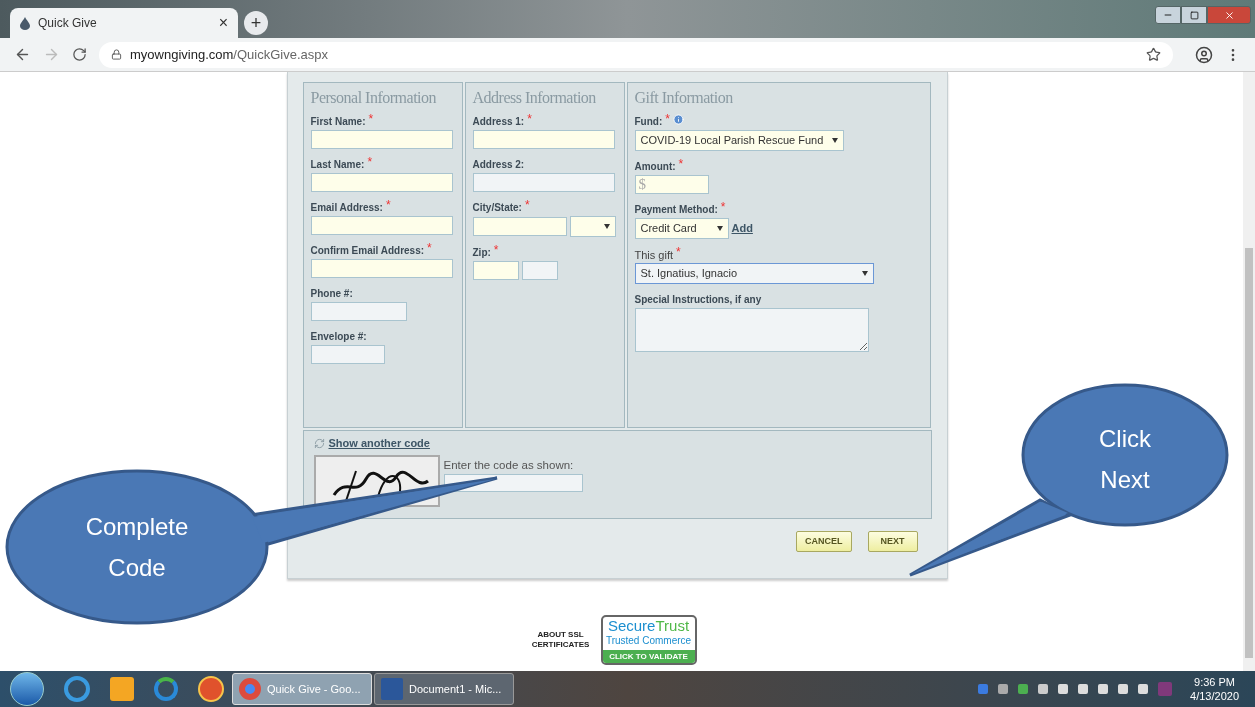  I want to click on field-label: Address 1:, so click(498, 122).